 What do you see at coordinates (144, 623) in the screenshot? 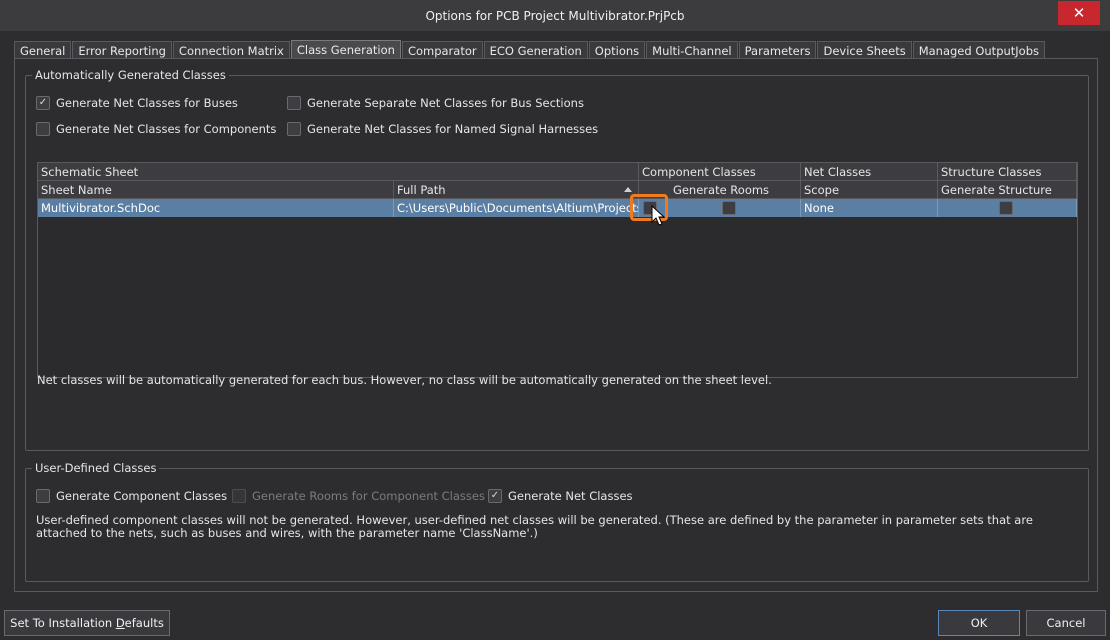
I see `defaults-label-suffix: efaults` at bounding box center [144, 623].